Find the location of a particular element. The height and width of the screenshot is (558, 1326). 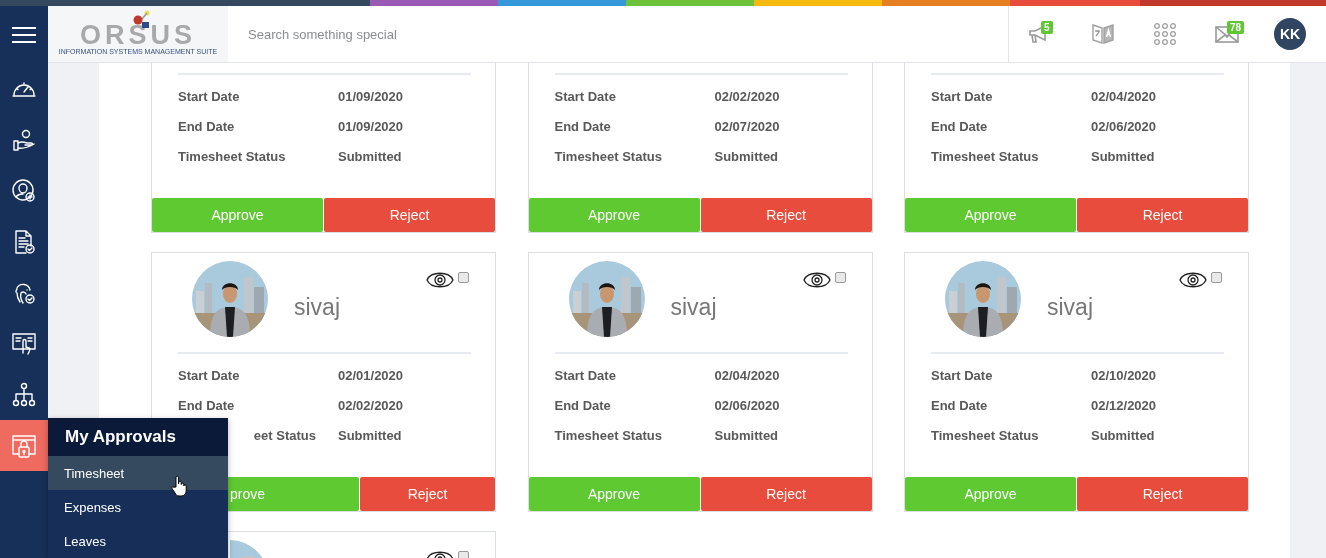

notifications-button: 5 is located at coordinates (1041, 34).